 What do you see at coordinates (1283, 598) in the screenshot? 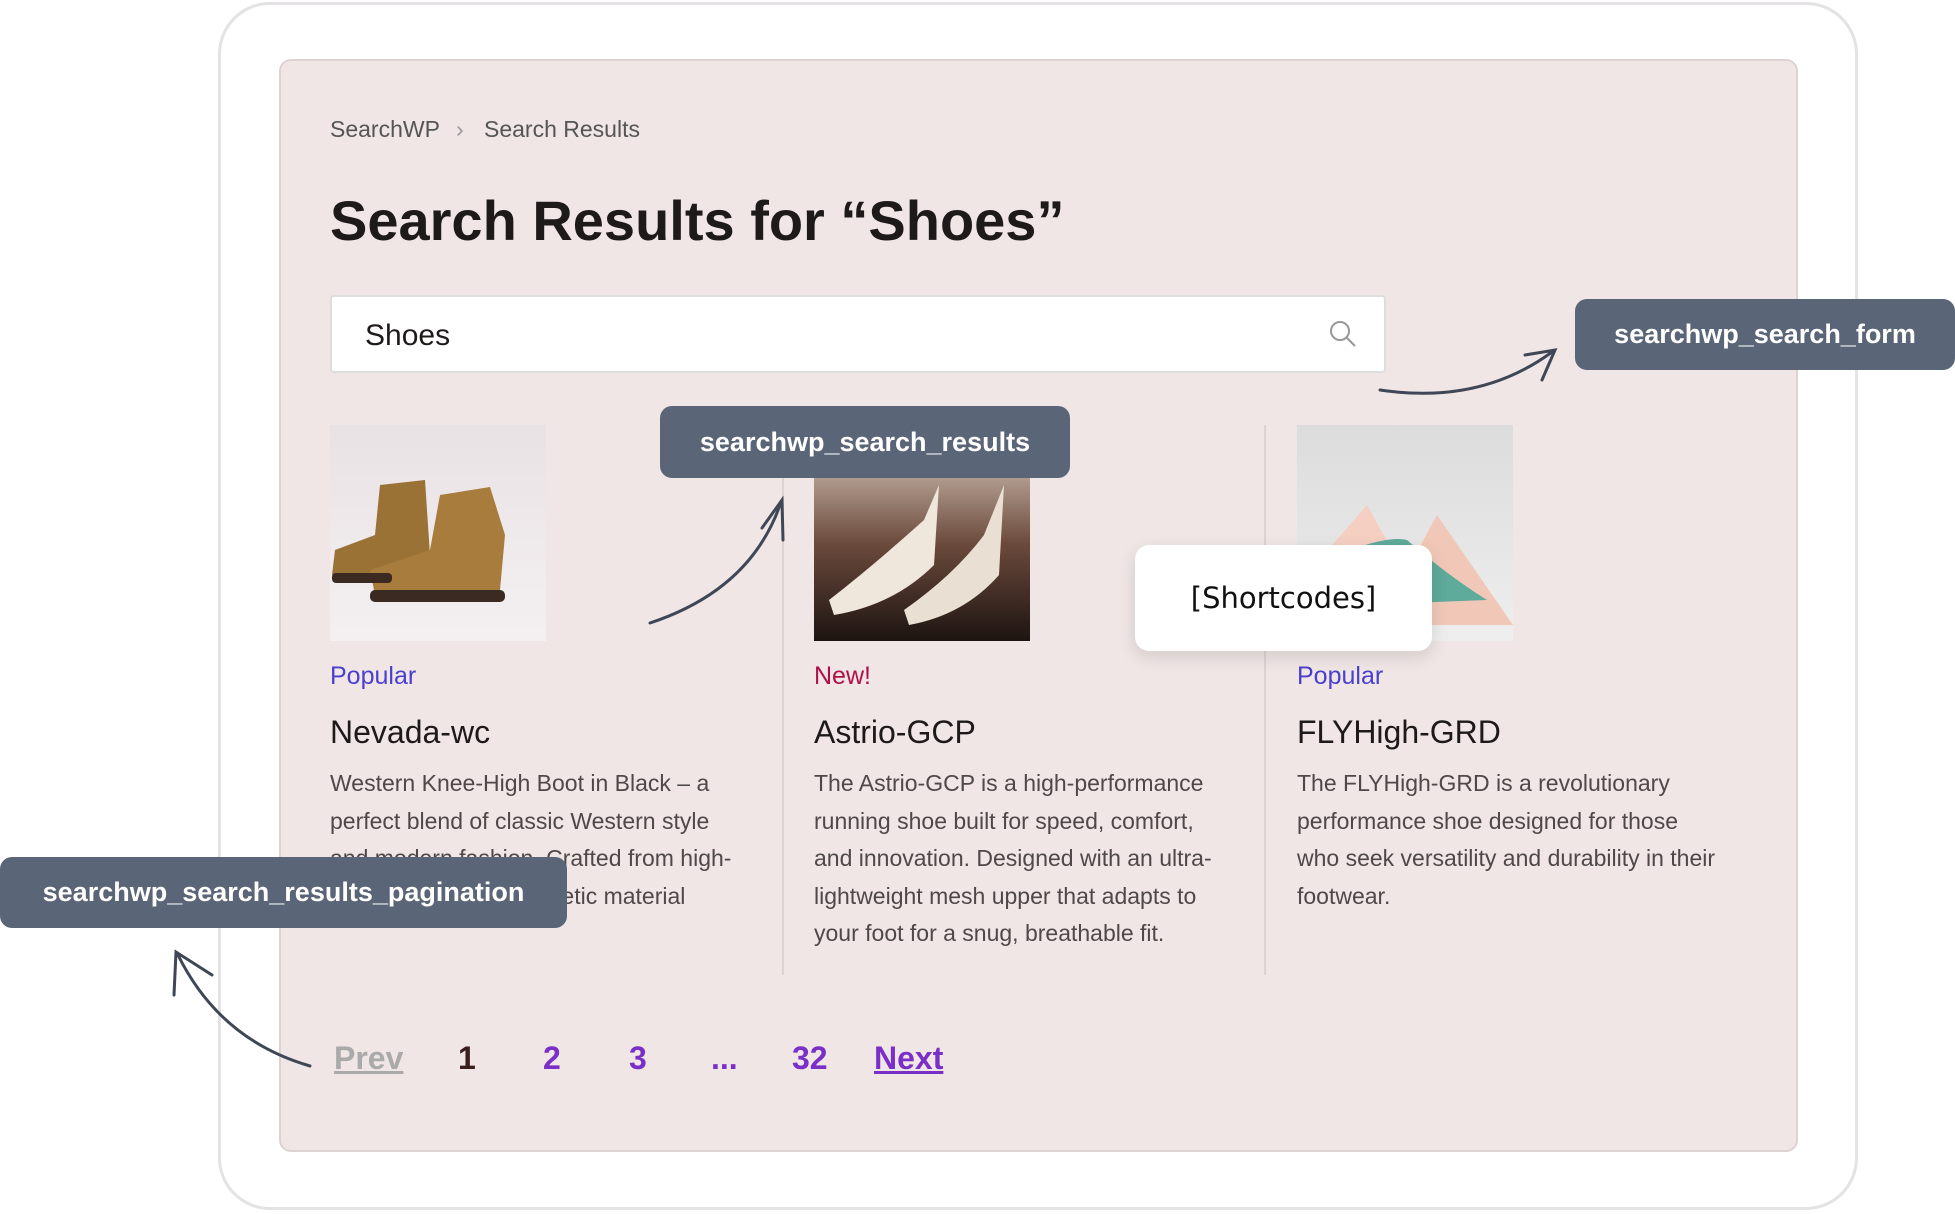
I see `shortcodes-annotation: [Shortcodes]` at bounding box center [1283, 598].